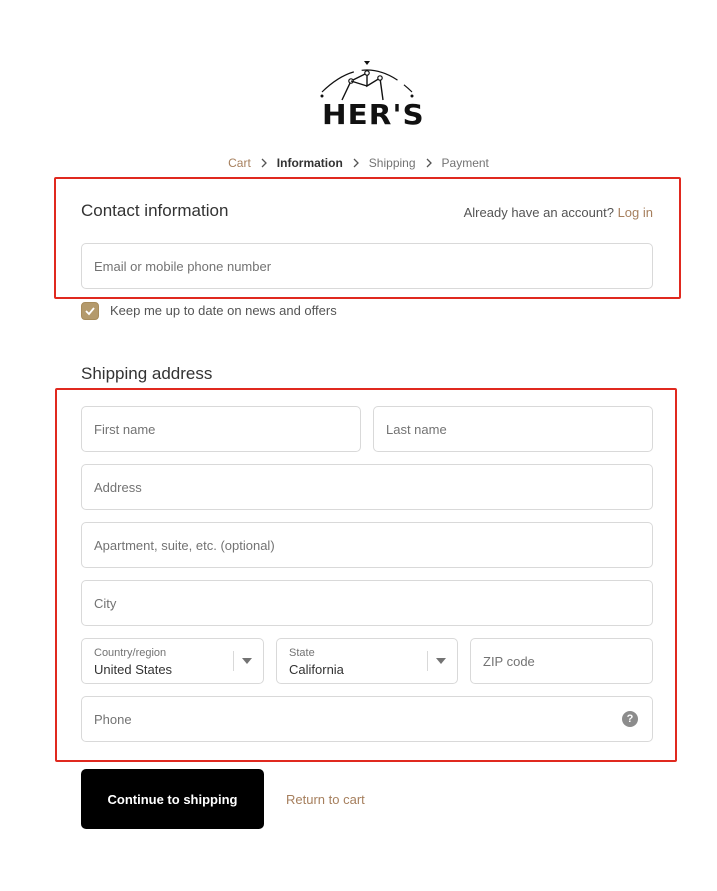 The image size is (717, 891). I want to click on city-input, so click(367, 603).